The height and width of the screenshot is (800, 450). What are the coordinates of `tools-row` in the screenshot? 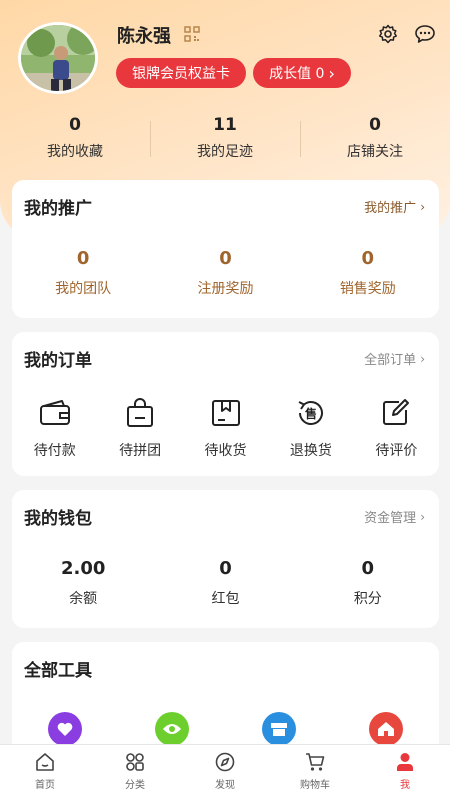 It's located at (225, 728).